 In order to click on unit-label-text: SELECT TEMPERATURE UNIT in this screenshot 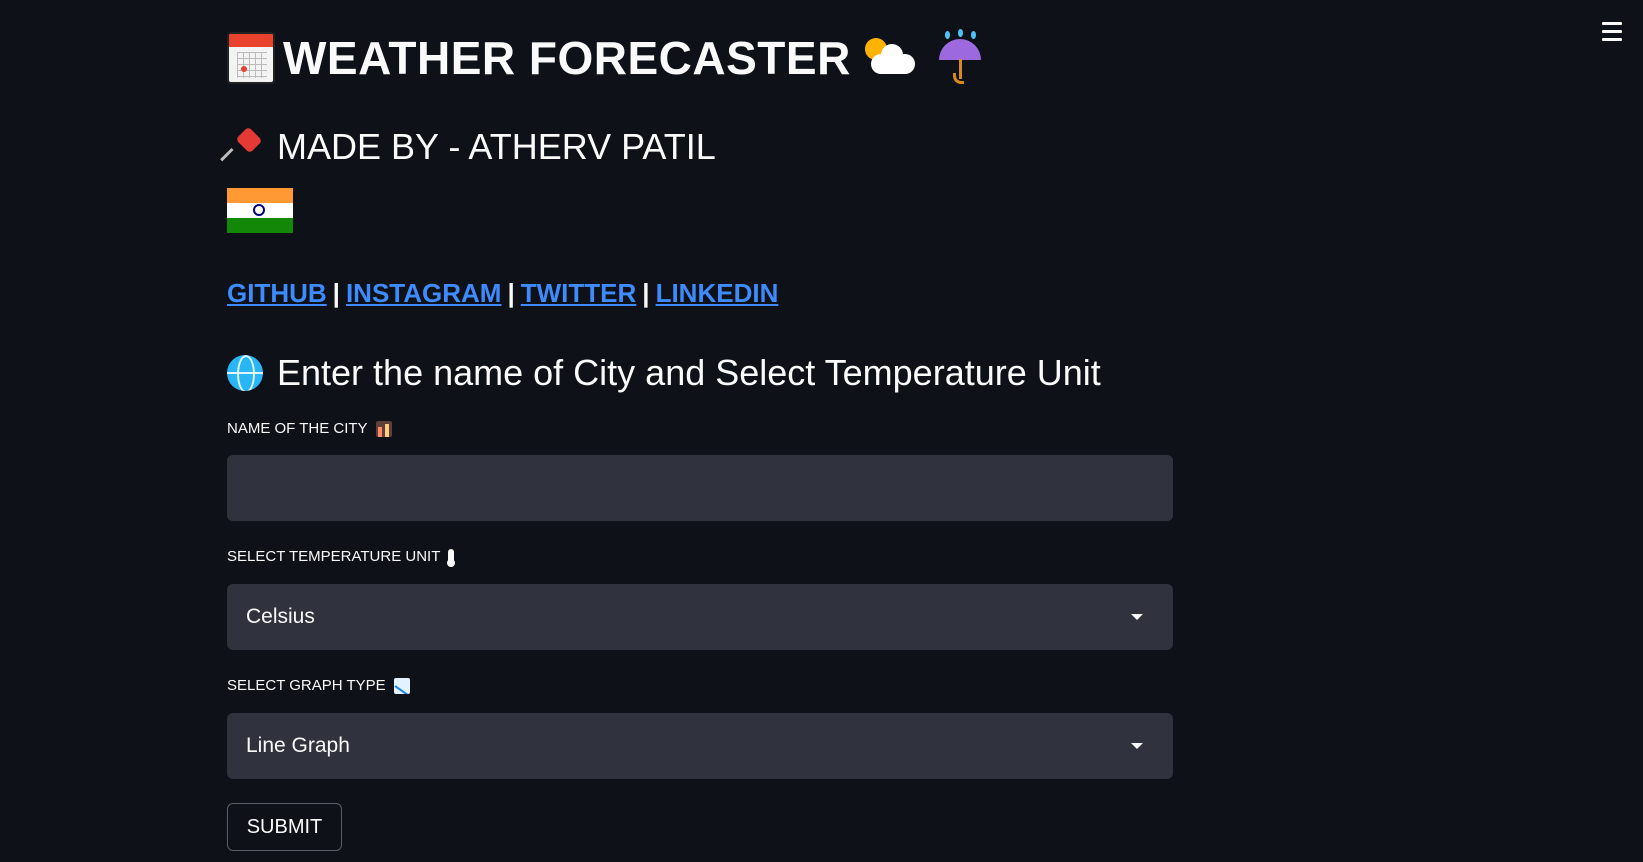, I will do `click(334, 556)`.